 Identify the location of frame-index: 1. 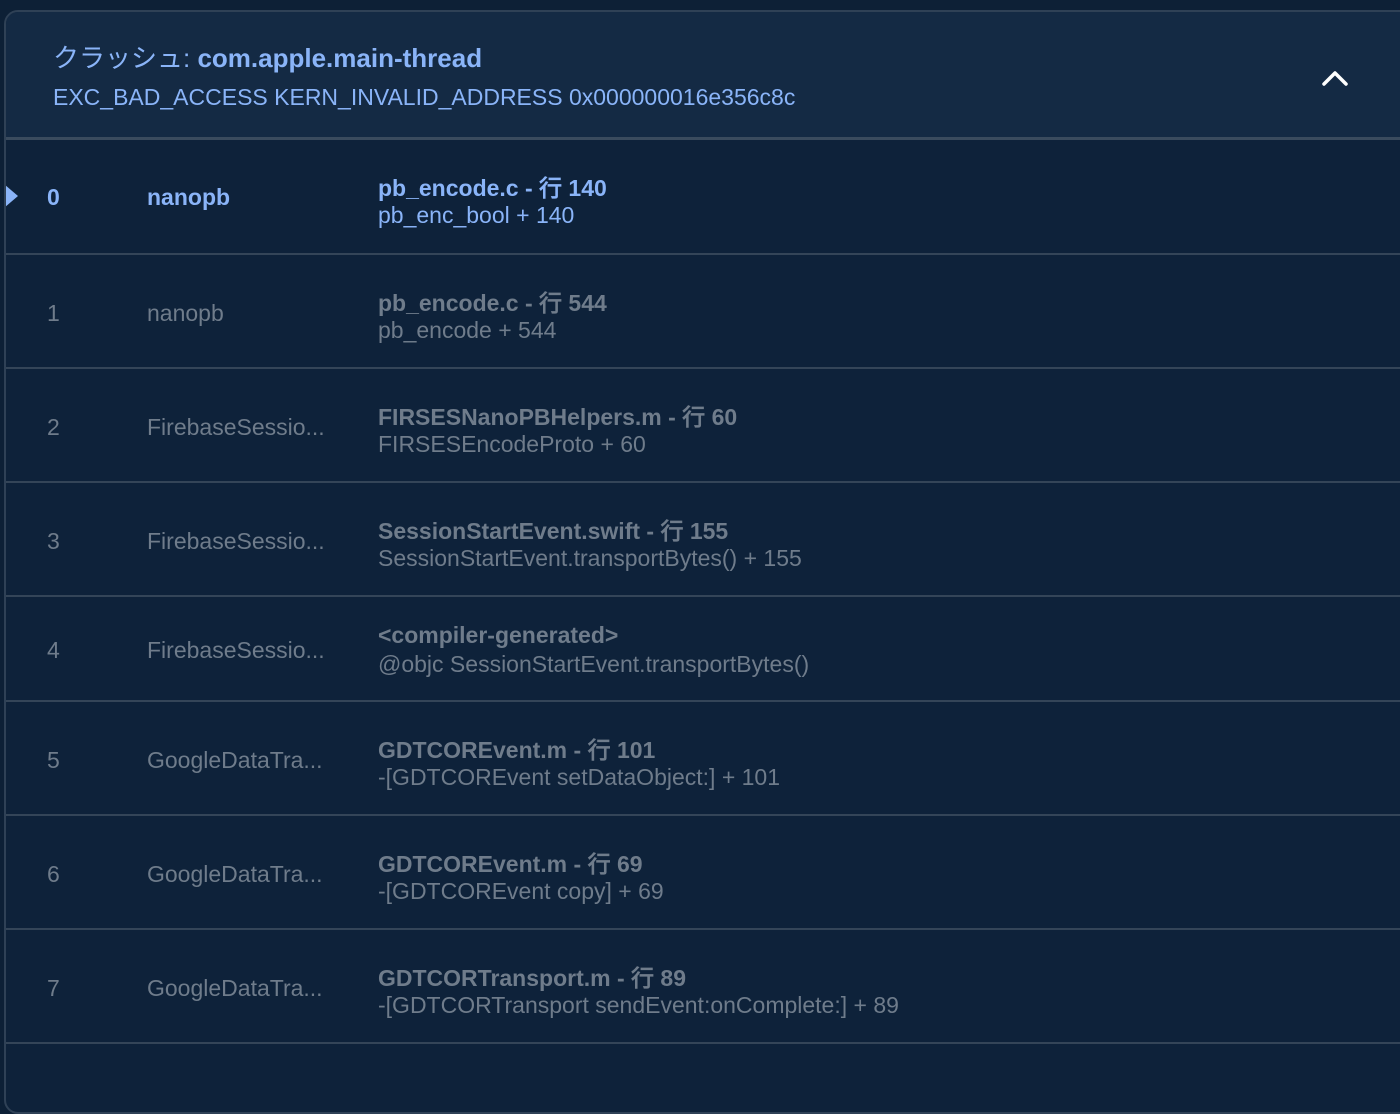
(53, 313).